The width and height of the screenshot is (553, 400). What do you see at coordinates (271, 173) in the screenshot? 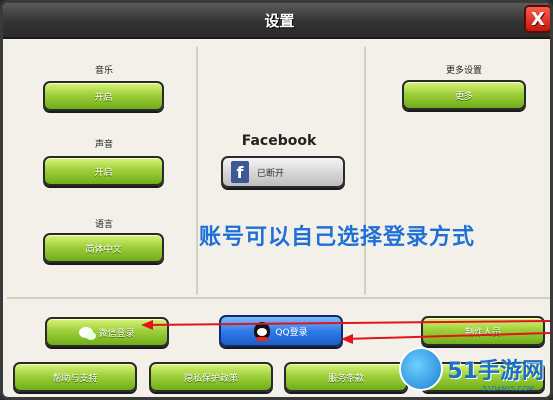
I see `facebook-button-label: 已断开` at bounding box center [271, 173].